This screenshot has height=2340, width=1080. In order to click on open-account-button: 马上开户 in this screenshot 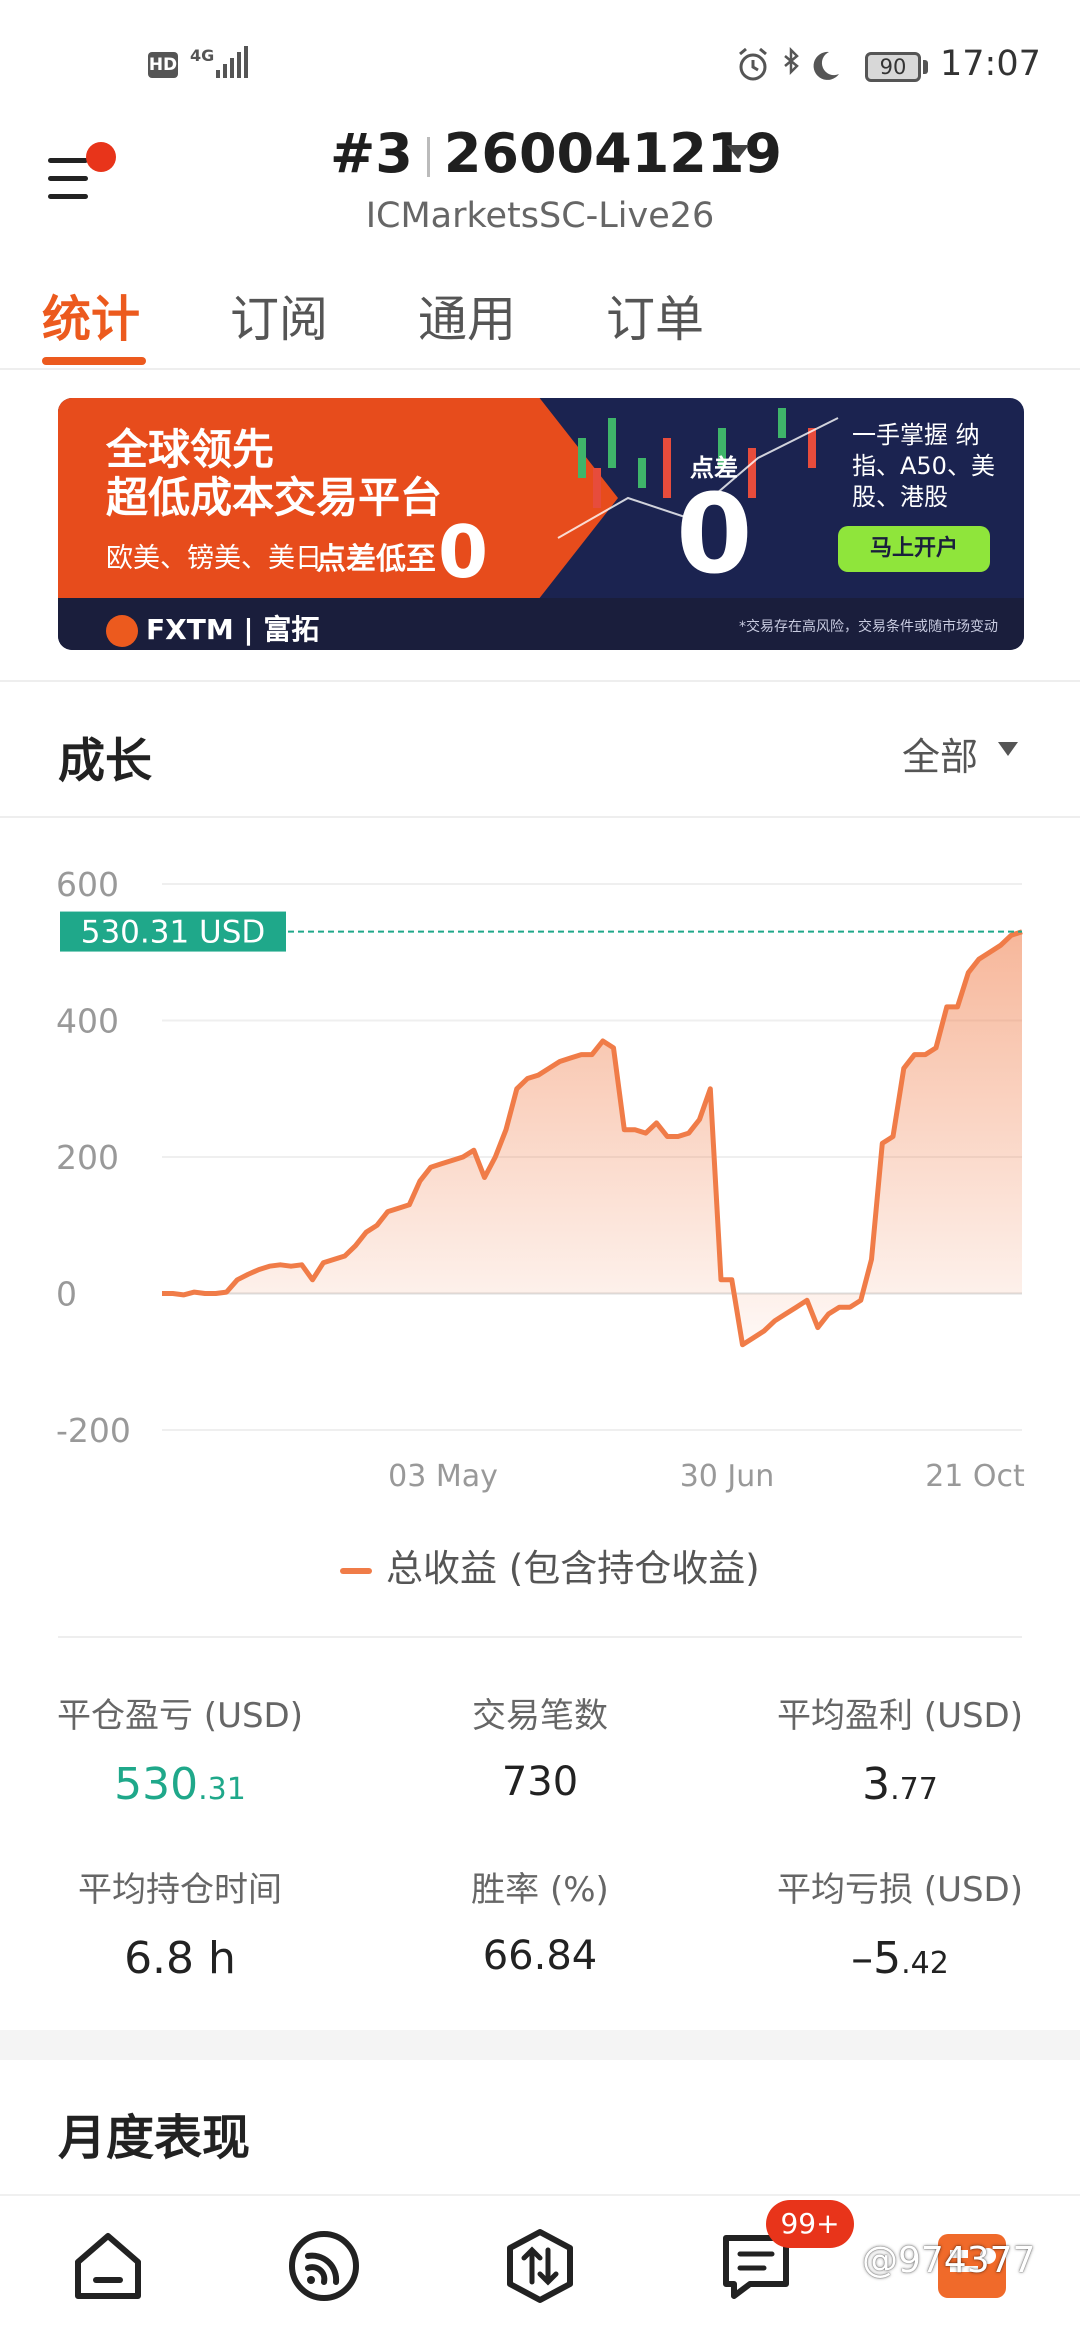, I will do `click(914, 549)`.